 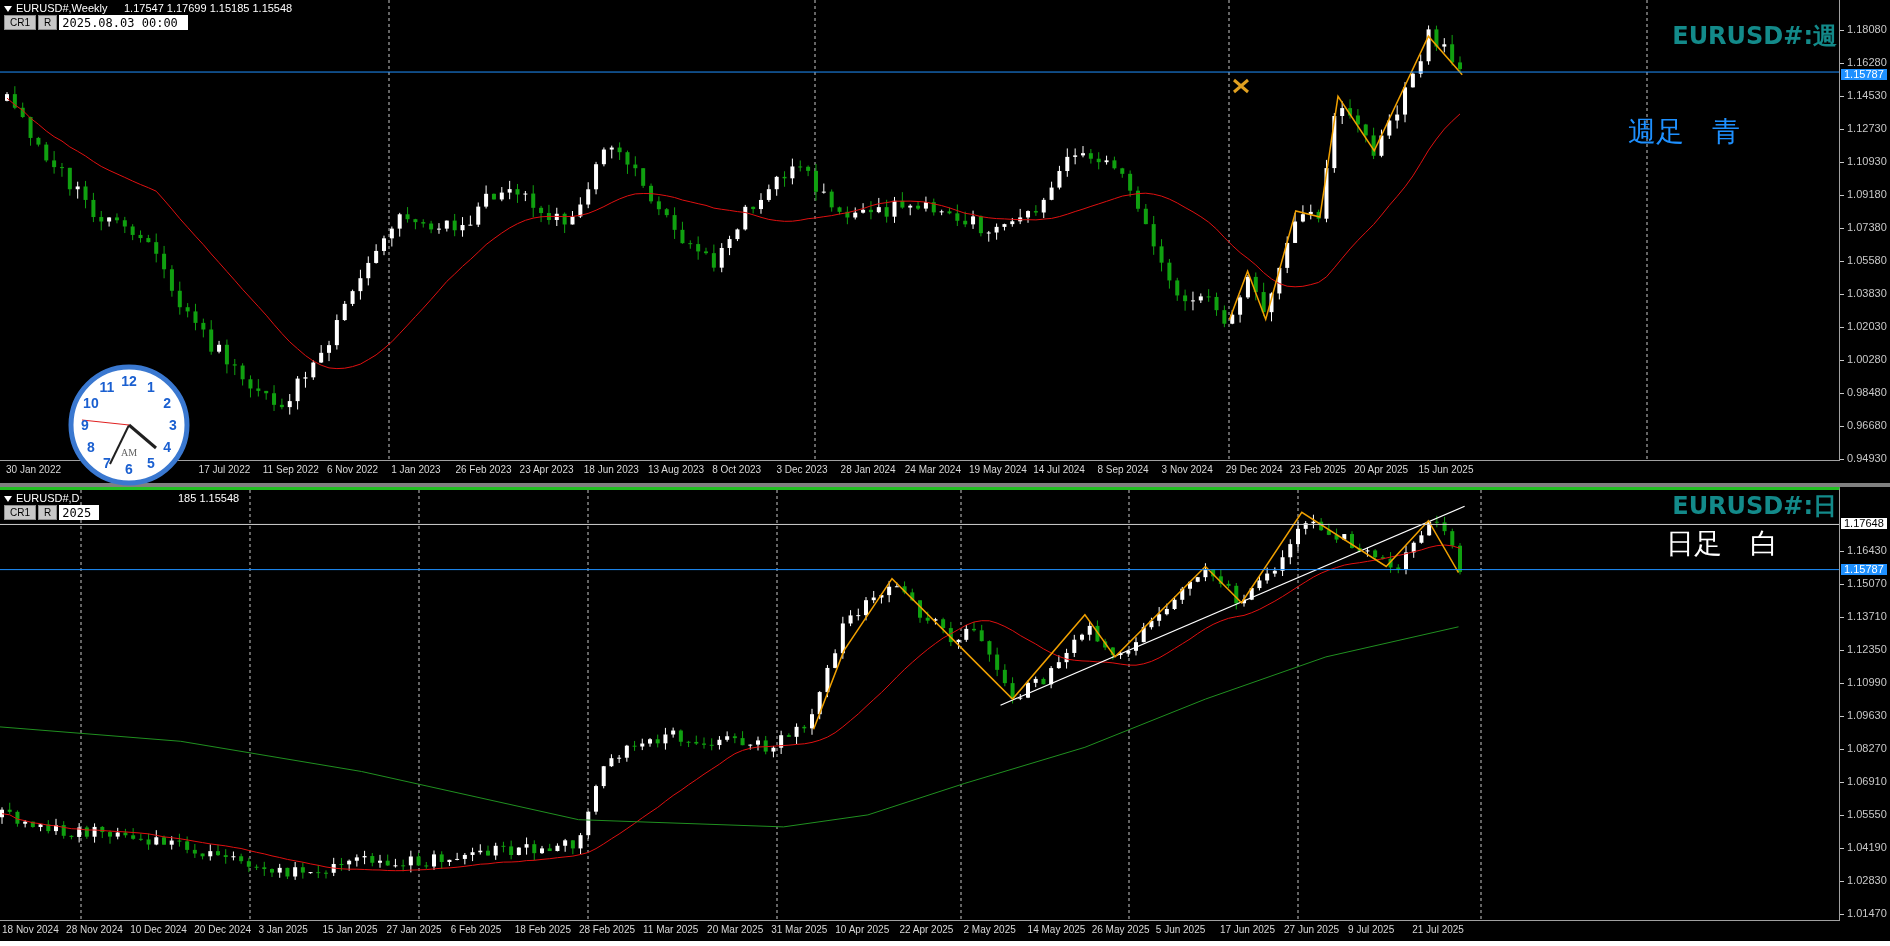 What do you see at coordinates (1446, 470) in the screenshot?
I see `date-label: 15 Jun 2025` at bounding box center [1446, 470].